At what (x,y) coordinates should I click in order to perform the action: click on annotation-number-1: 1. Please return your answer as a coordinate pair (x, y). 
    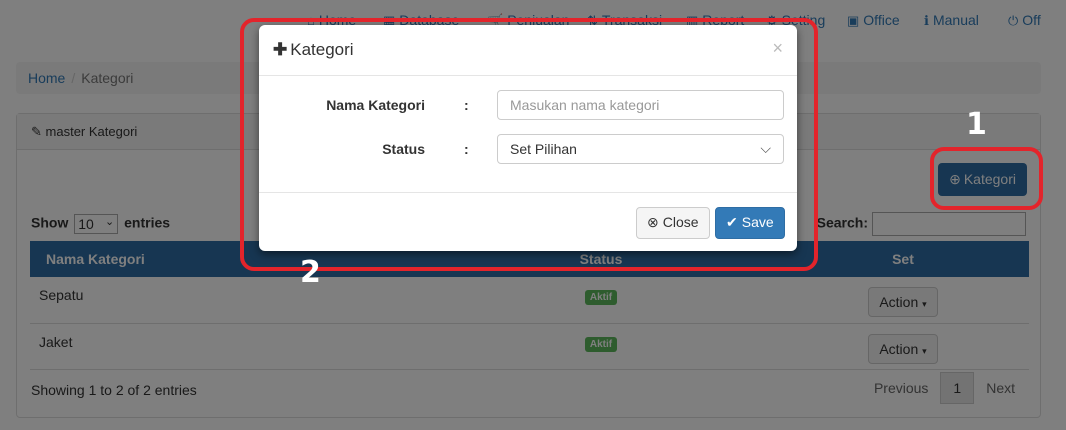
    Looking at the image, I should click on (976, 124).